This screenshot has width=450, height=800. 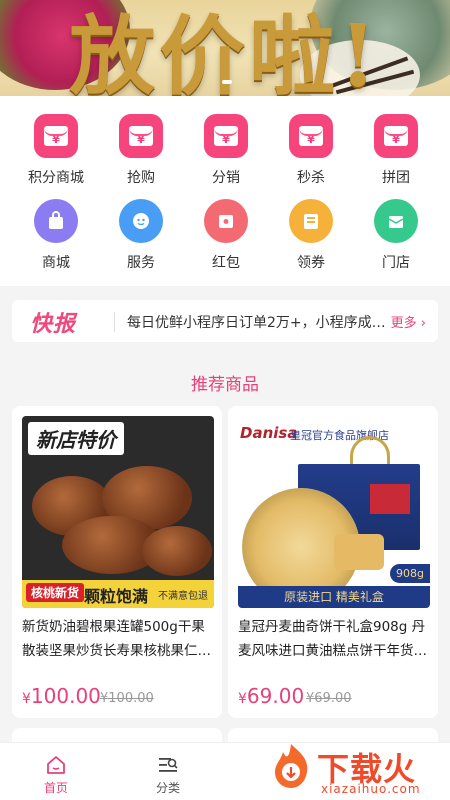 I want to click on section-title: 推荐商品, so click(x=225, y=385).